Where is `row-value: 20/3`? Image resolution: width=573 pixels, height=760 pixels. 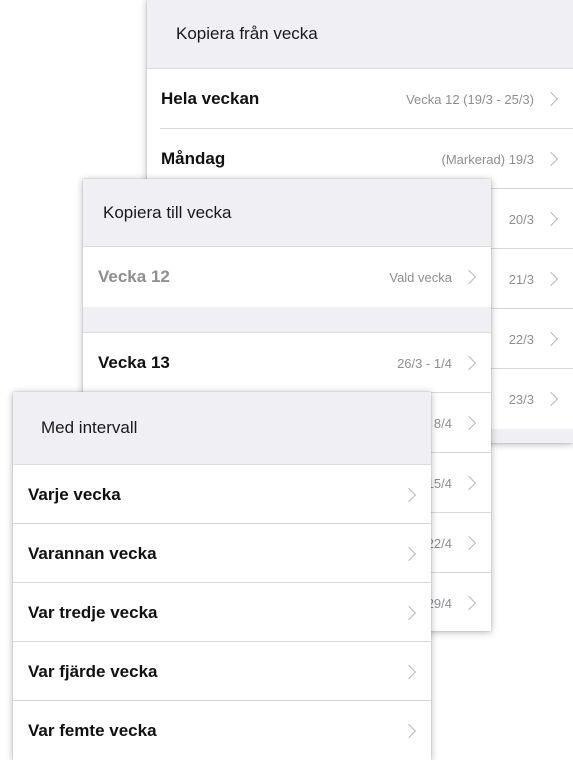
row-value: 20/3 is located at coordinates (521, 219).